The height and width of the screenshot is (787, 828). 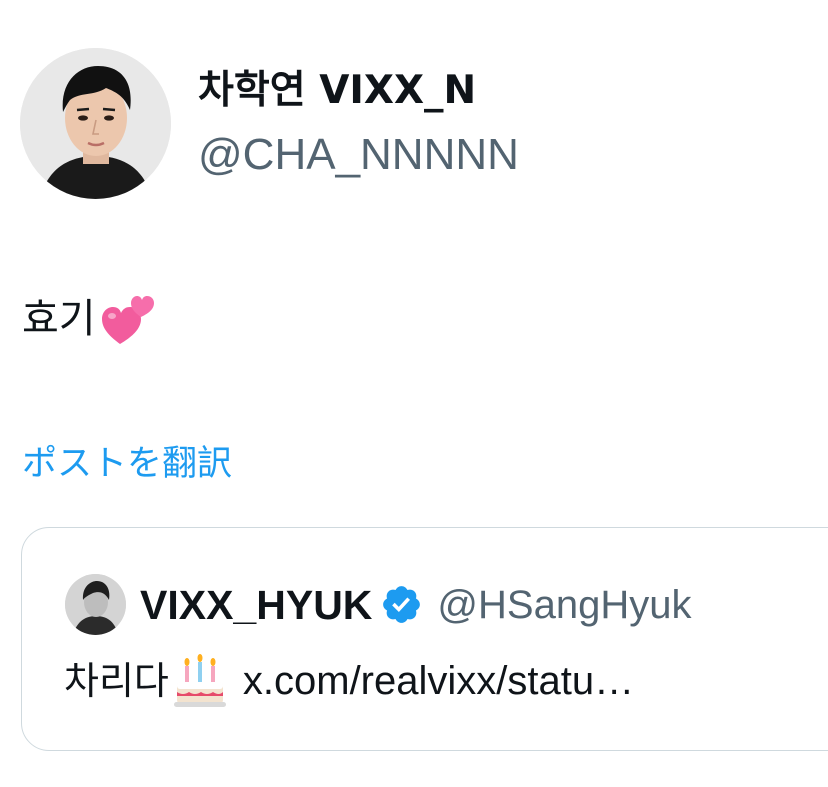 What do you see at coordinates (269, 123) in the screenshot?
I see `tweet-author-header: 차학연 VIXX_N @CHA_NNNNN` at bounding box center [269, 123].